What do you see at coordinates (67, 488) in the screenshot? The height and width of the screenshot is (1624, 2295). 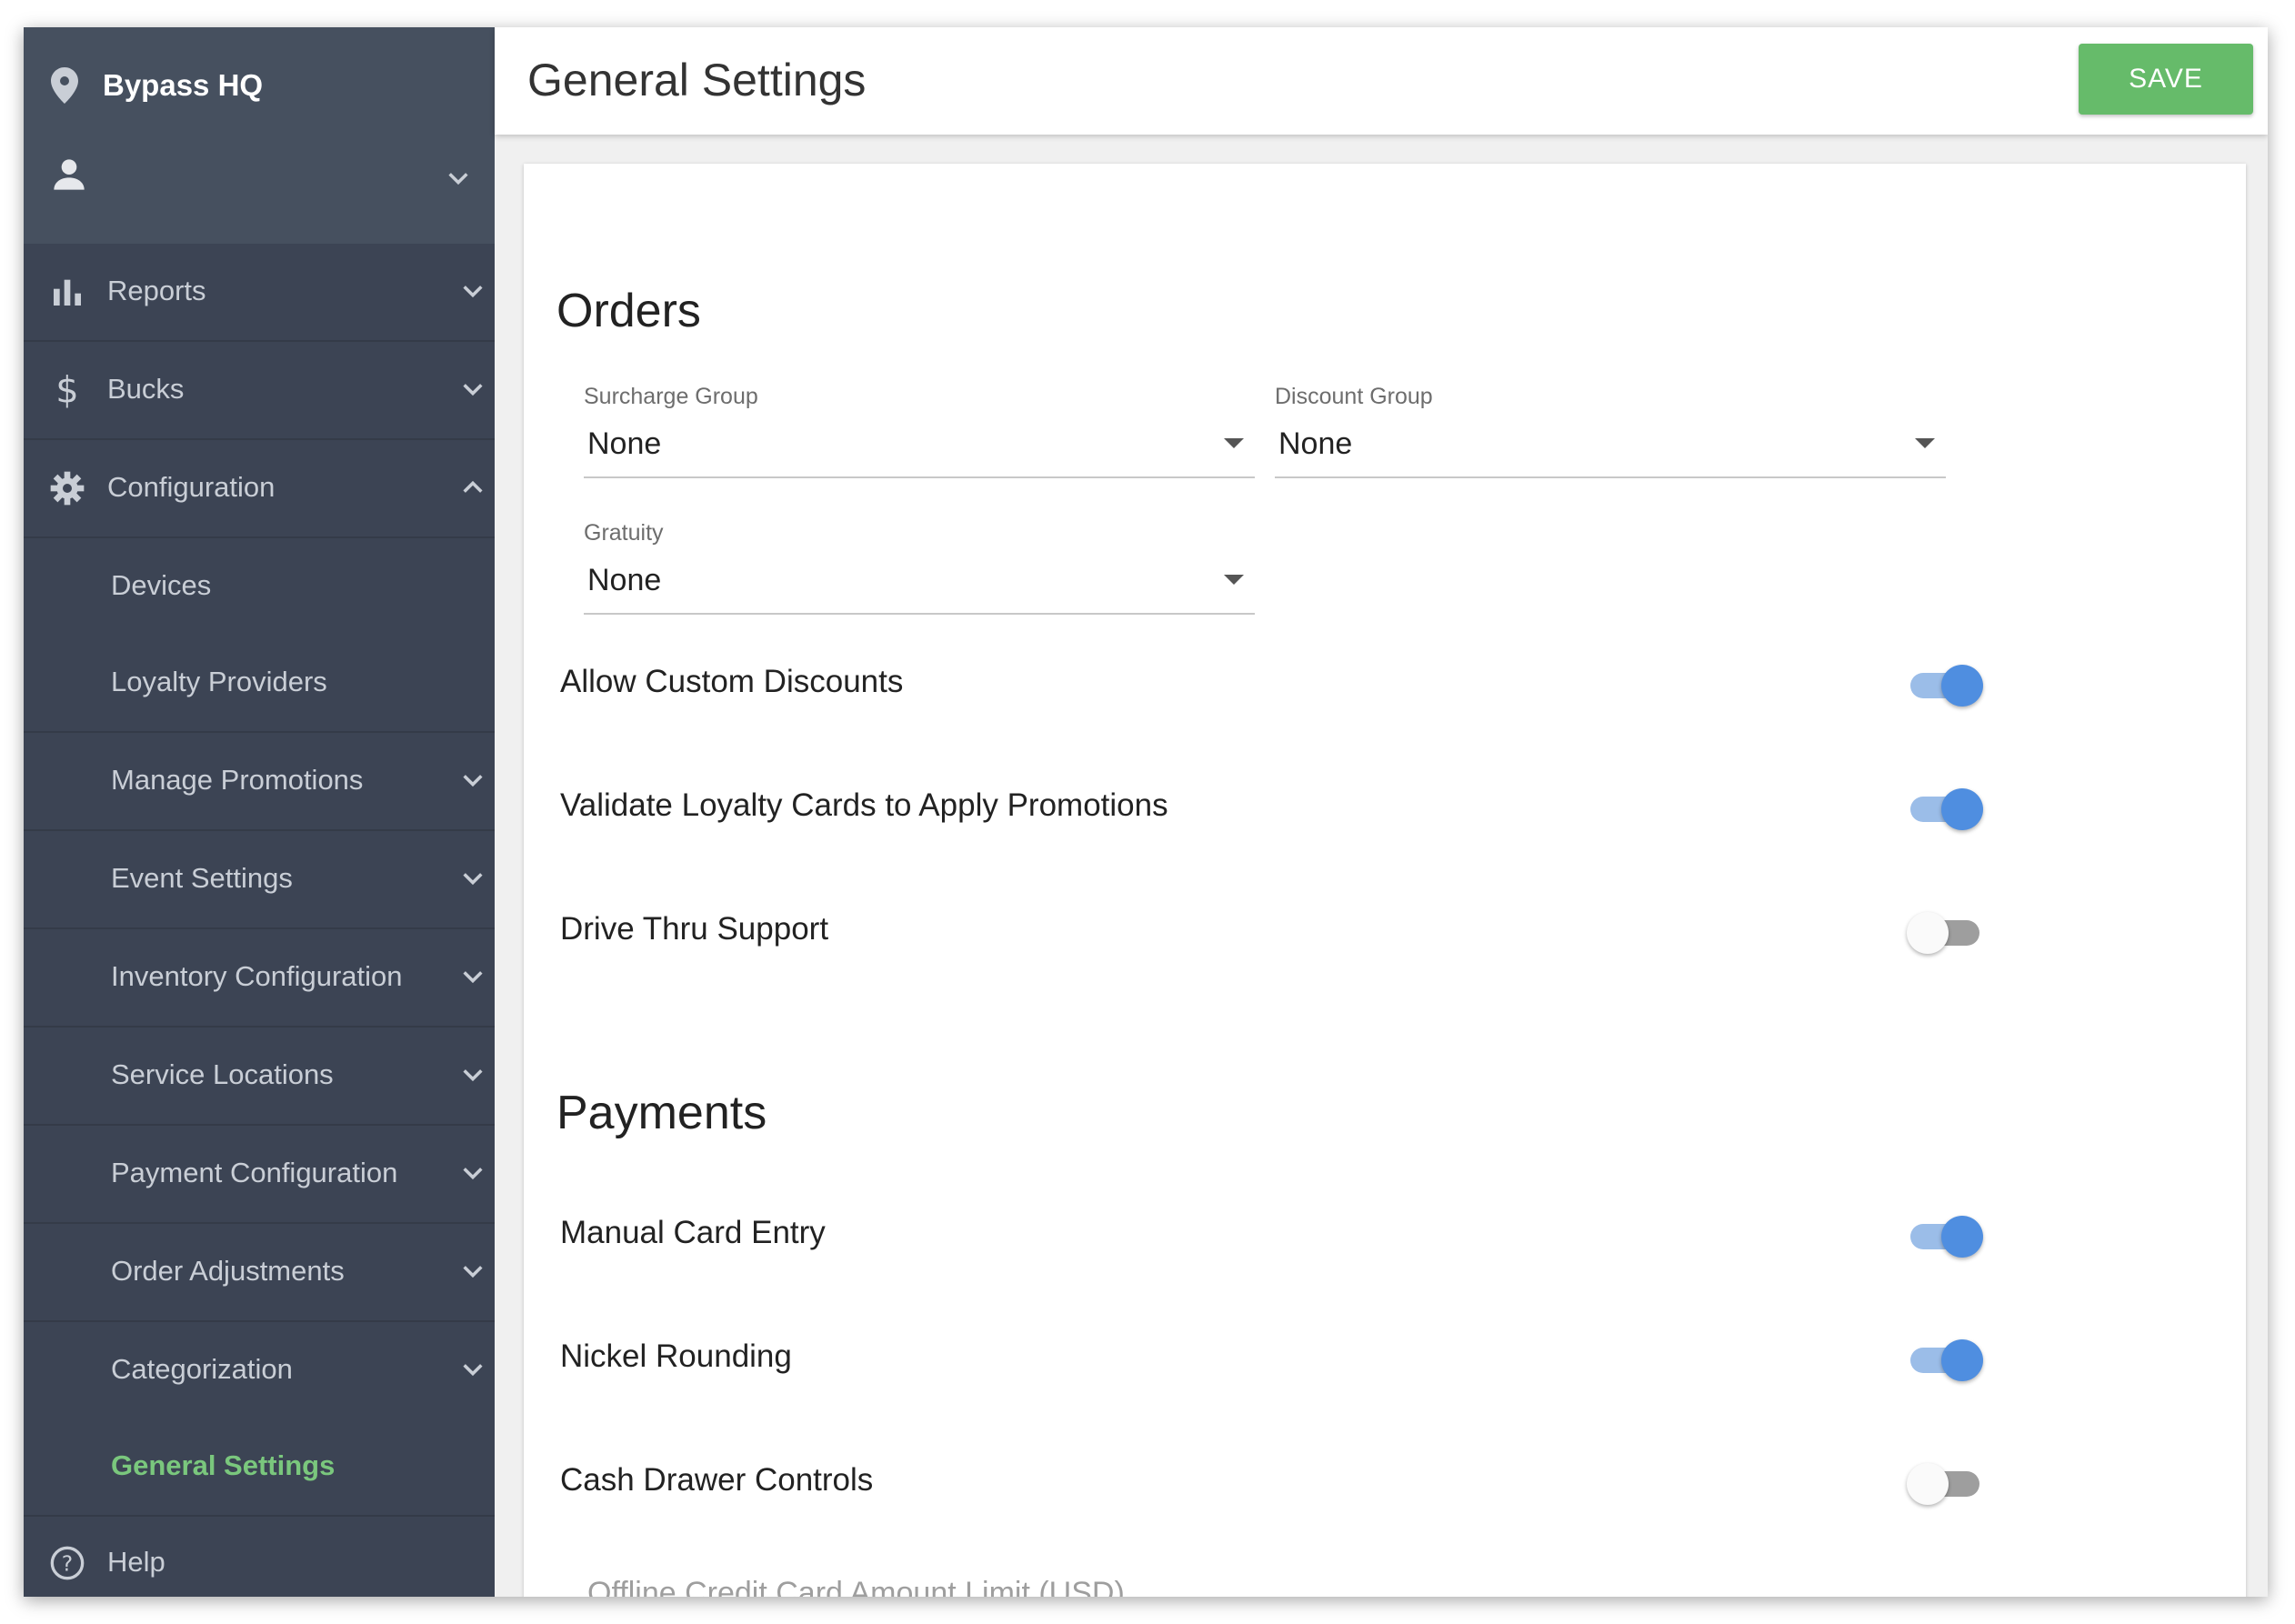 I see `gear-icon` at bounding box center [67, 488].